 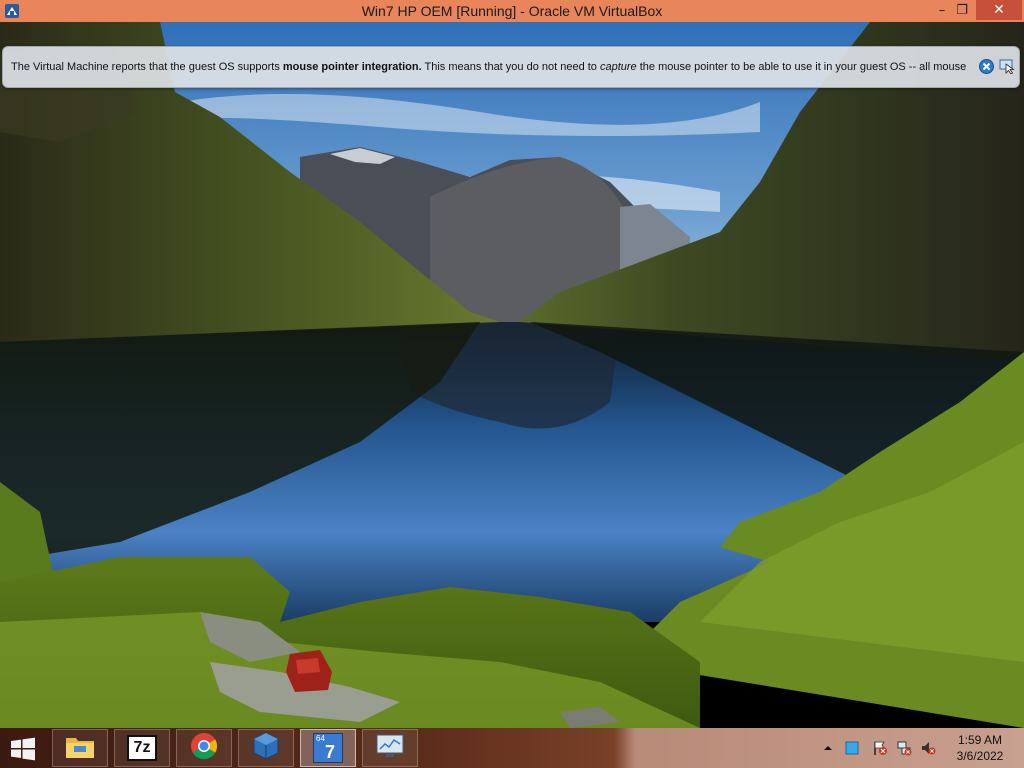 What do you see at coordinates (1007, 66) in the screenshot?
I see `mouse-integration-icon` at bounding box center [1007, 66].